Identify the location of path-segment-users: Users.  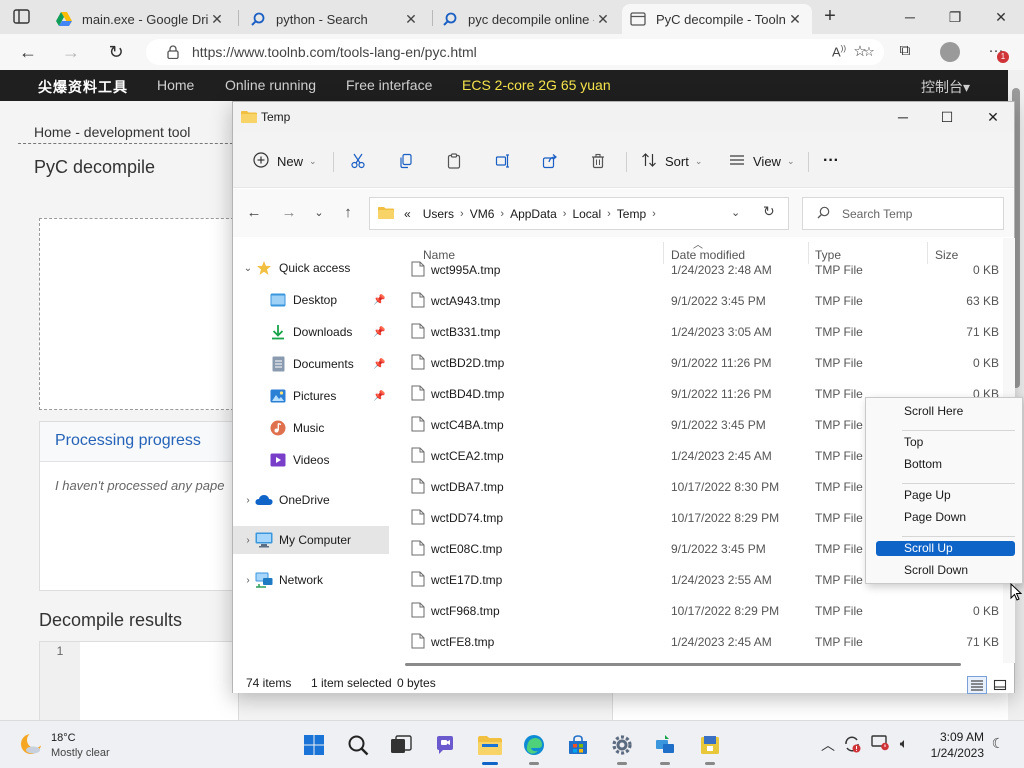
(438, 214).